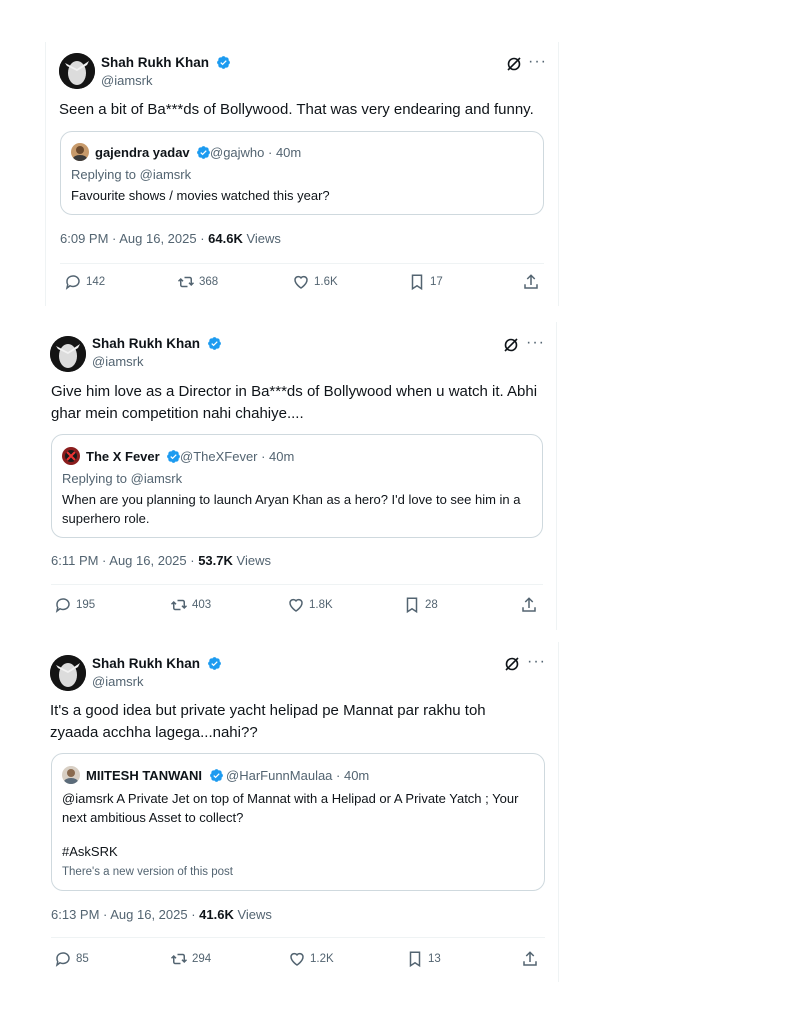  Describe the element at coordinates (431, 605) in the screenshot. I see `bookmark-count: 28` at that location.